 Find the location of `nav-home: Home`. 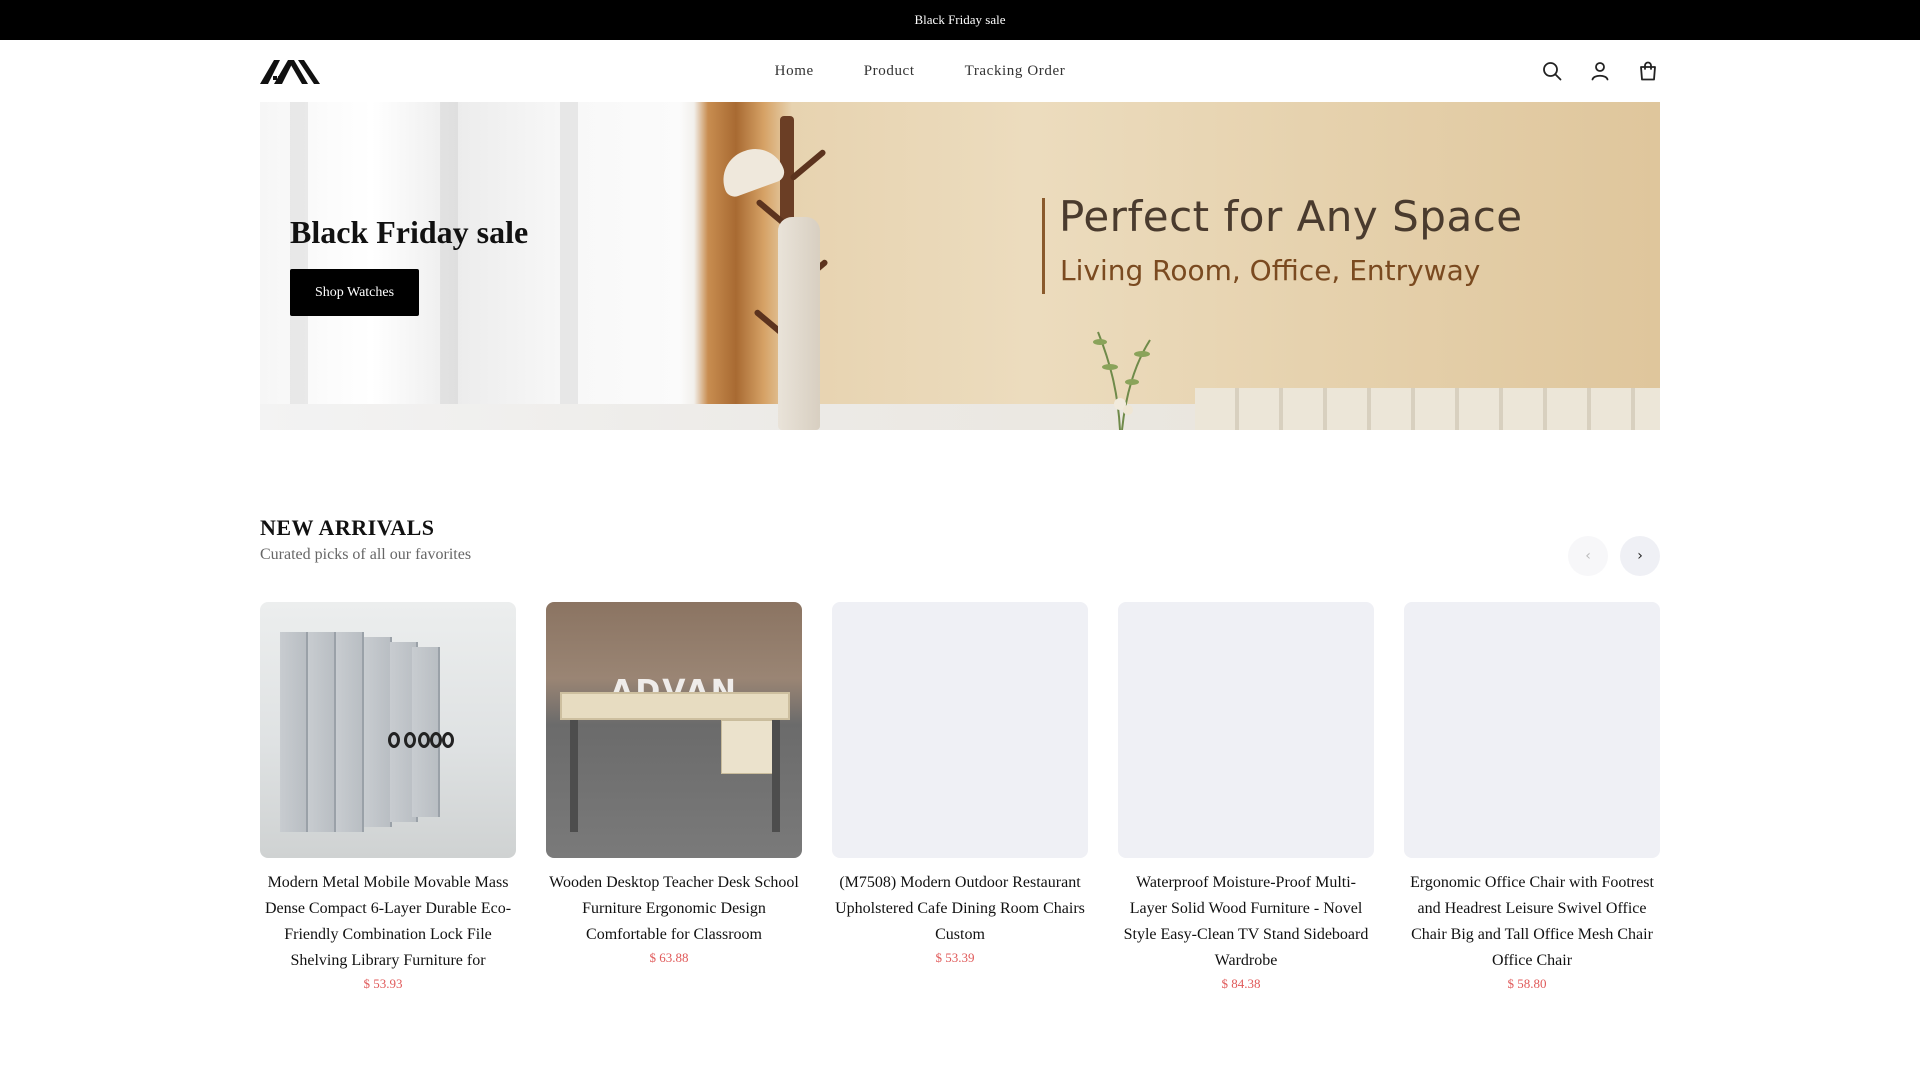

nav-home: Home is located at coordinates (794, 71).